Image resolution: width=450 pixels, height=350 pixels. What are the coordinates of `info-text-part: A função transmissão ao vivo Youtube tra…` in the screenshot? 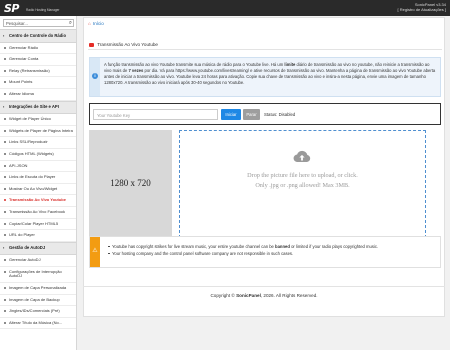 It's located at (194, 64).